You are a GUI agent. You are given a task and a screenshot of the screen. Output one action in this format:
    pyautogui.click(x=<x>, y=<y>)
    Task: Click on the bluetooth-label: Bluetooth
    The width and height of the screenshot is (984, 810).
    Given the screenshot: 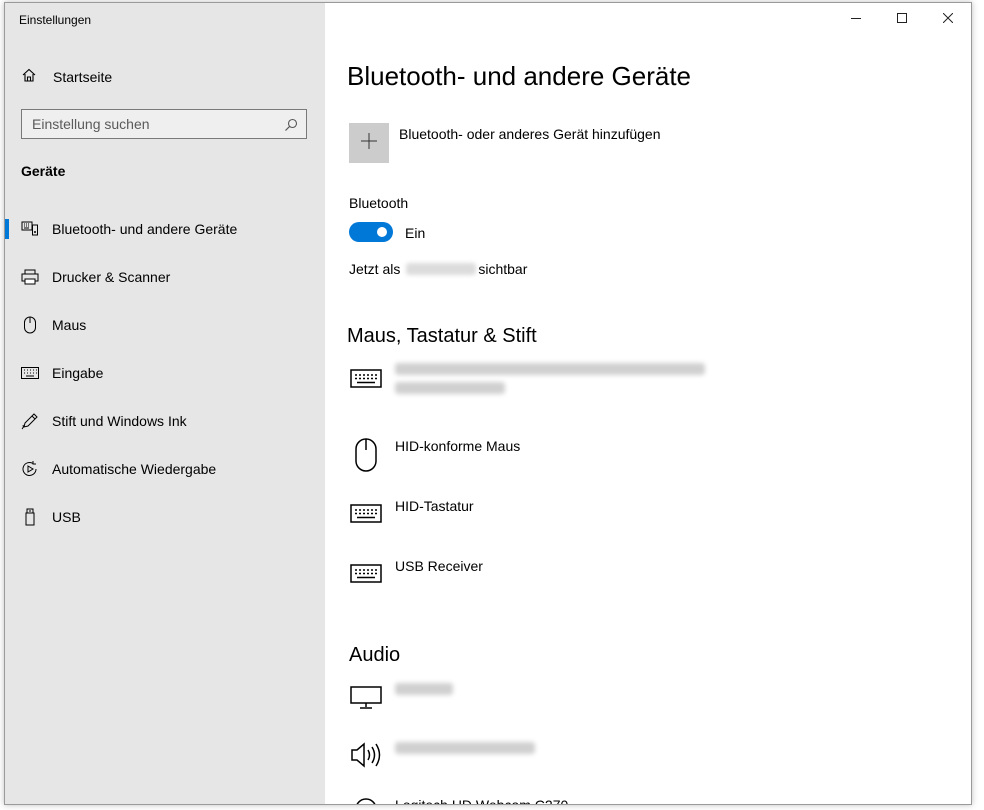 What is the action you would take?
    pyautogui.click(x=379, y=203)
    